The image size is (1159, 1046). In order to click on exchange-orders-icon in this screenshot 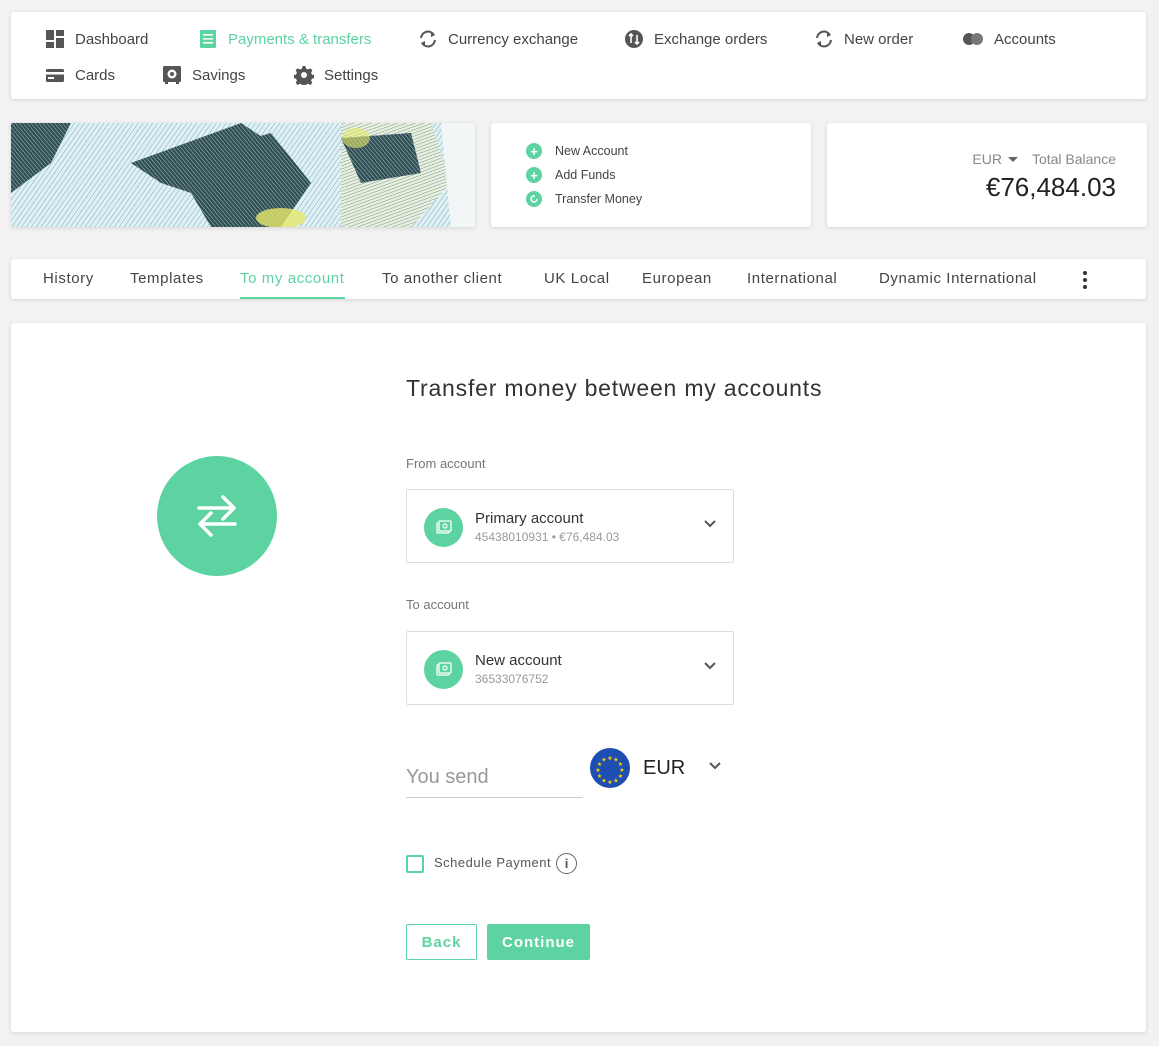, I will do `click(634, 39)`.